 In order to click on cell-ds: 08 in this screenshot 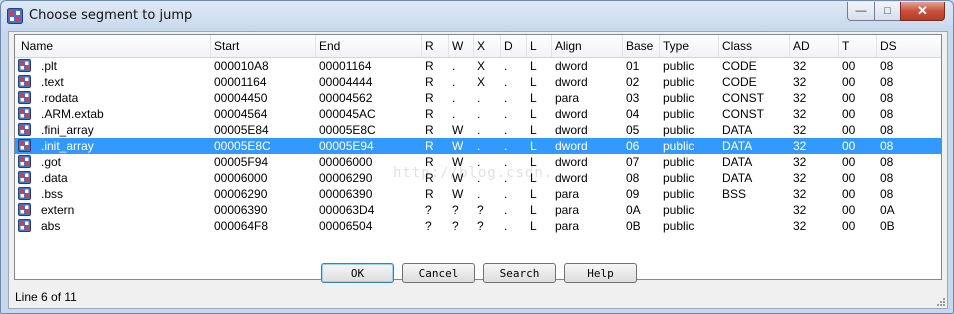, I will do `click(887, 98)`.